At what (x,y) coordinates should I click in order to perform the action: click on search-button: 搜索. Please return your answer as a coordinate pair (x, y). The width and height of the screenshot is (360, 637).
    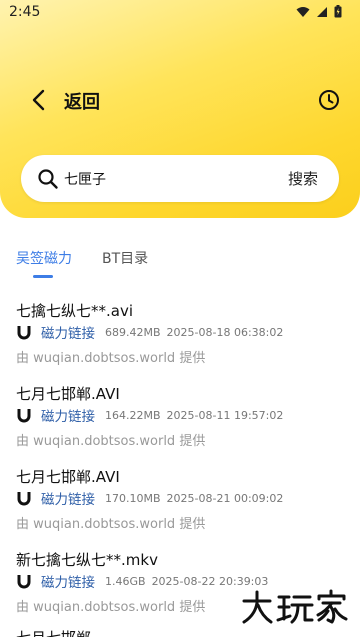
    Looking at the image, I should click on (303, 178).